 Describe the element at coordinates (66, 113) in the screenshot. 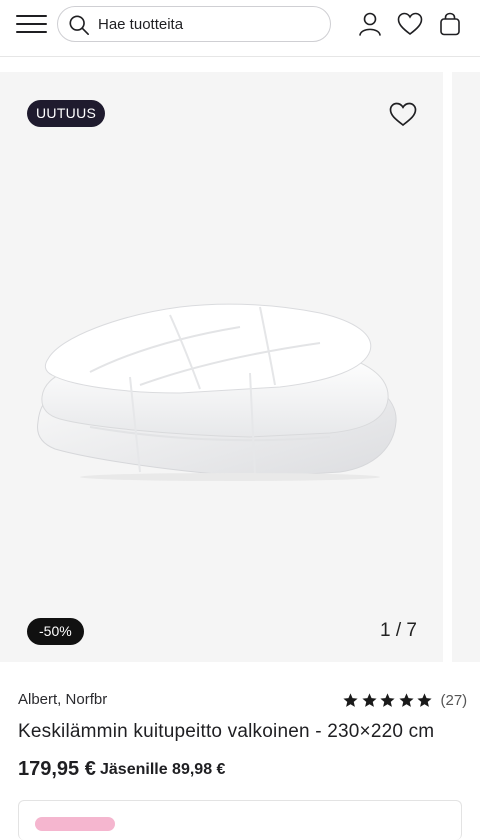

I see `new-badge: UUTUUS` at that location.